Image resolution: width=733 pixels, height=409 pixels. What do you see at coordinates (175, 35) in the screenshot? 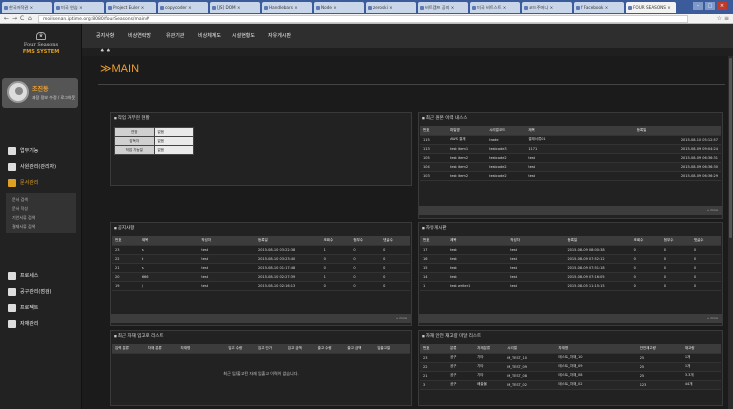
I see `top-nav-item: 유관기관` at bounding box center [175, 35].